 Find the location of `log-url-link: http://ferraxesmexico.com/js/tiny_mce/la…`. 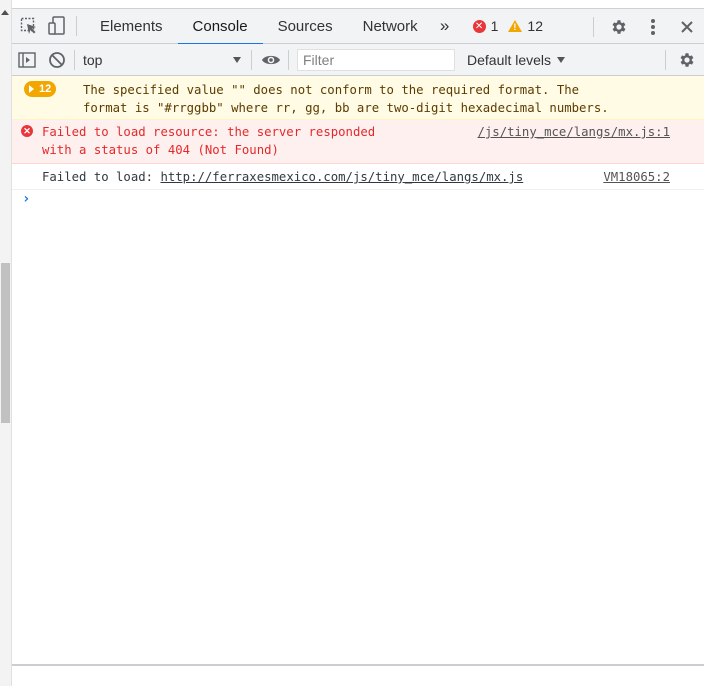

log-url-link: http://ferraxesmexico.com/js/tiny_mce/la… is located at coordinates (341, 177).